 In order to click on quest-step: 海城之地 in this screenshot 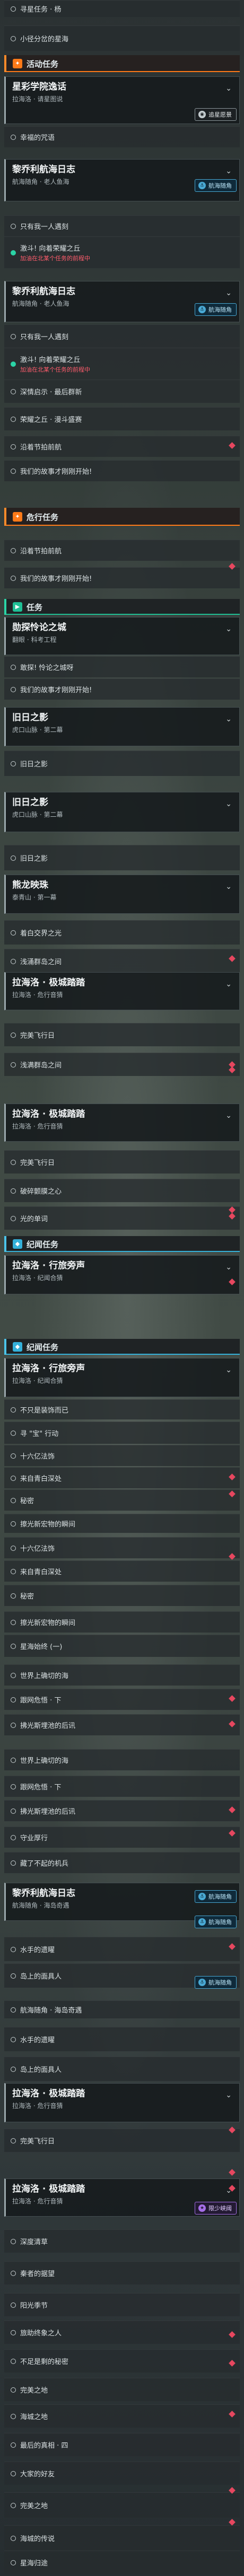, I will do `click(122, 2416)`.